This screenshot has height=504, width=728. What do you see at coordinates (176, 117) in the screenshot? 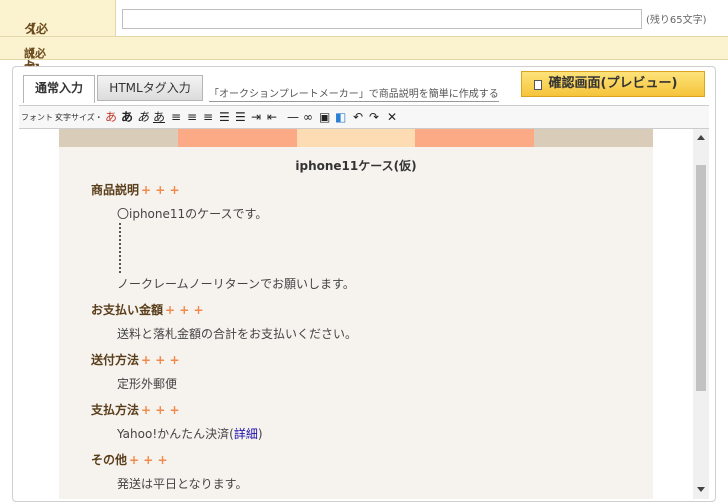
I see `align-left-icon: ≡` at bounding box center [176, 117].